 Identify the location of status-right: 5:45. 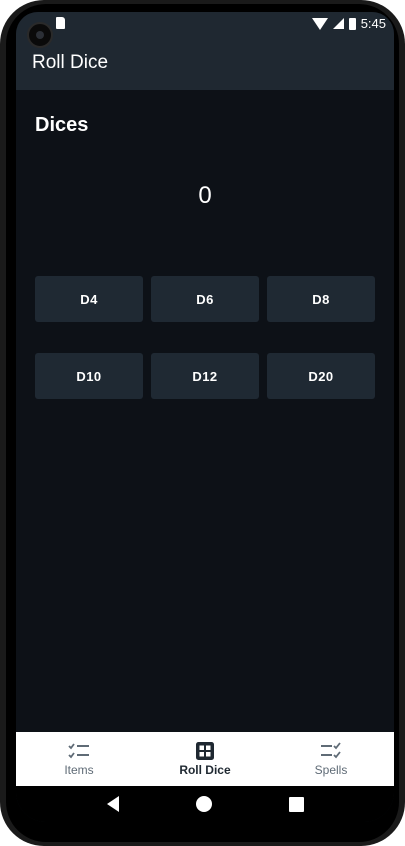
(348, 23).